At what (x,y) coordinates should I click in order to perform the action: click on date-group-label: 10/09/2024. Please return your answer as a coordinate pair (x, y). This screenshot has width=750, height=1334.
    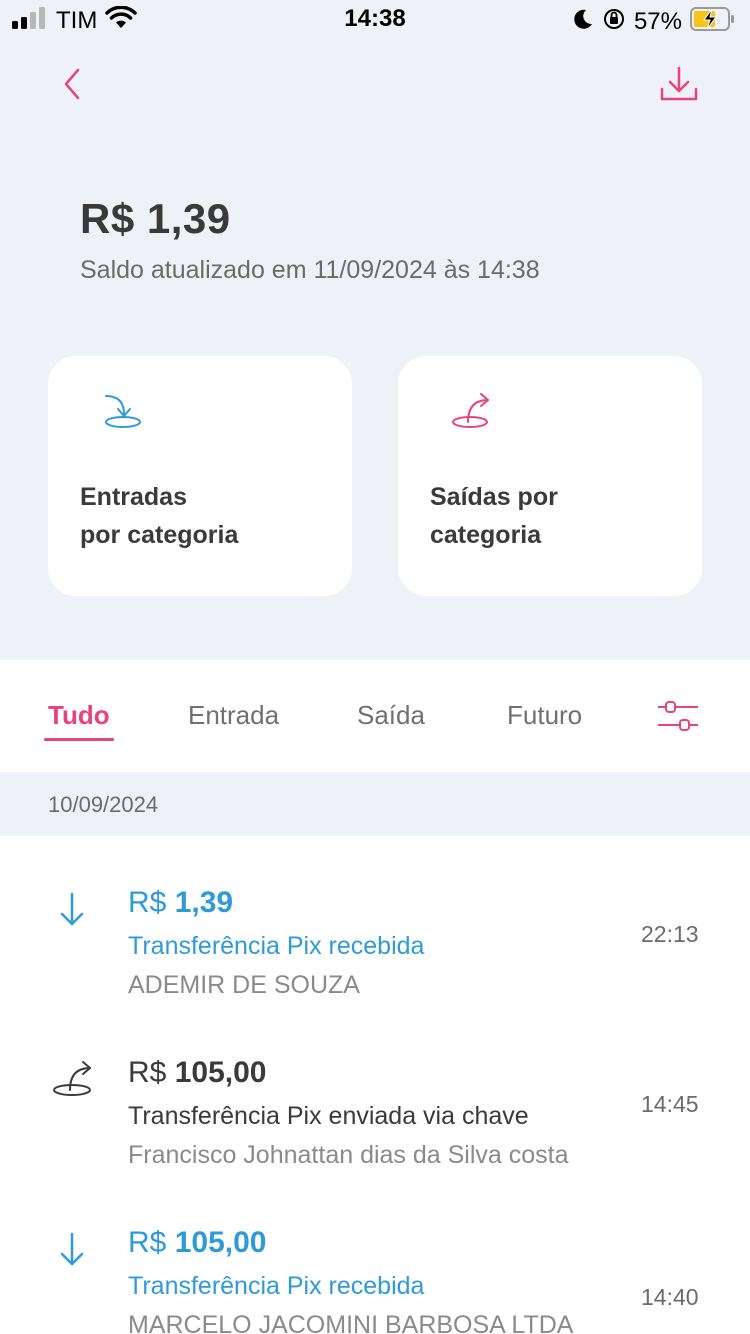
    Looking at the image, I should click on (103, 804).